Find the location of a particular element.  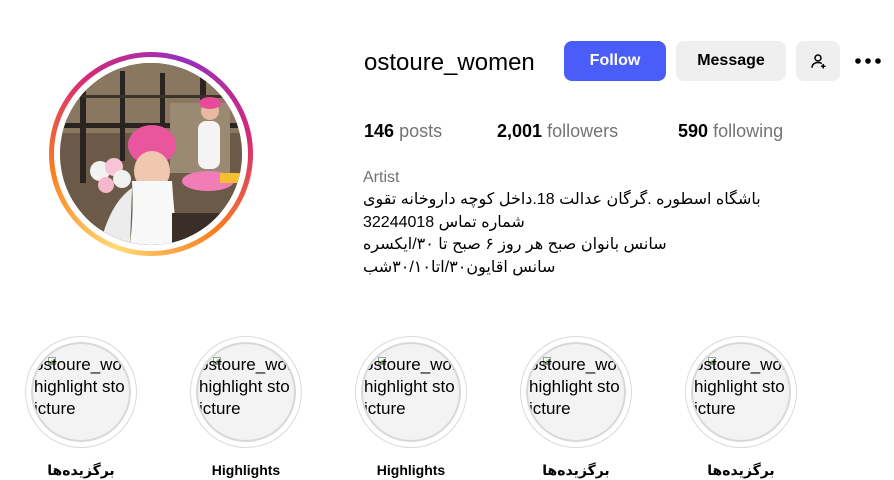

profile-avatar-story-ring is located at coordinates (151, 154).